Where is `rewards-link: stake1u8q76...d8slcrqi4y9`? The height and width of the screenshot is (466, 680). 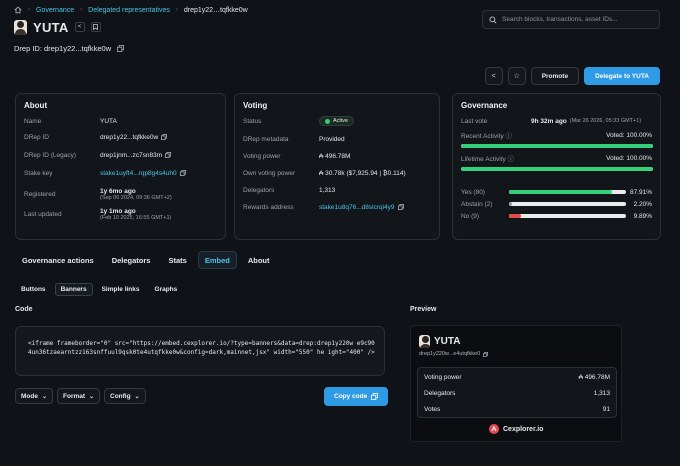
rewards-link: stake1u8q76...d8slcrqi4y9 is located at coordinates (357, 207).